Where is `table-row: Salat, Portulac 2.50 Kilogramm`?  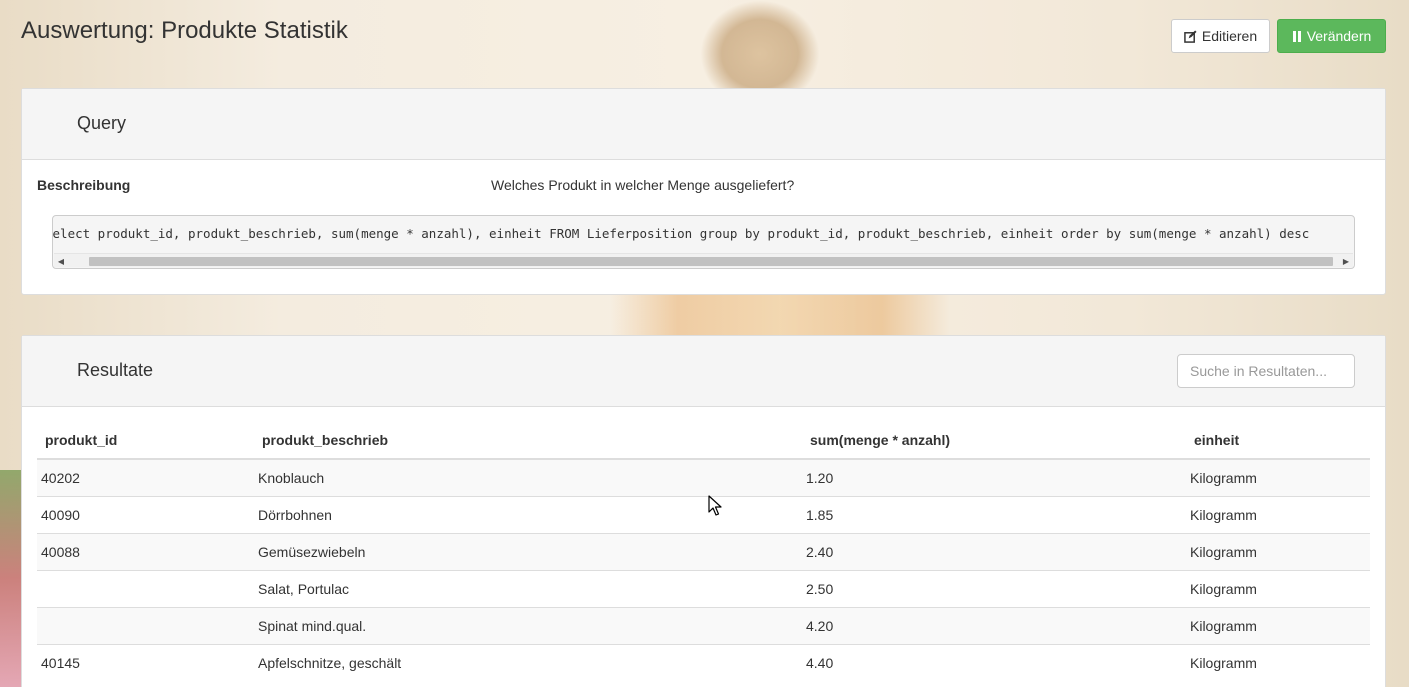
table-row: Salat, Portulac 2.50 Kilogramm is located at coordinates (703, 588).